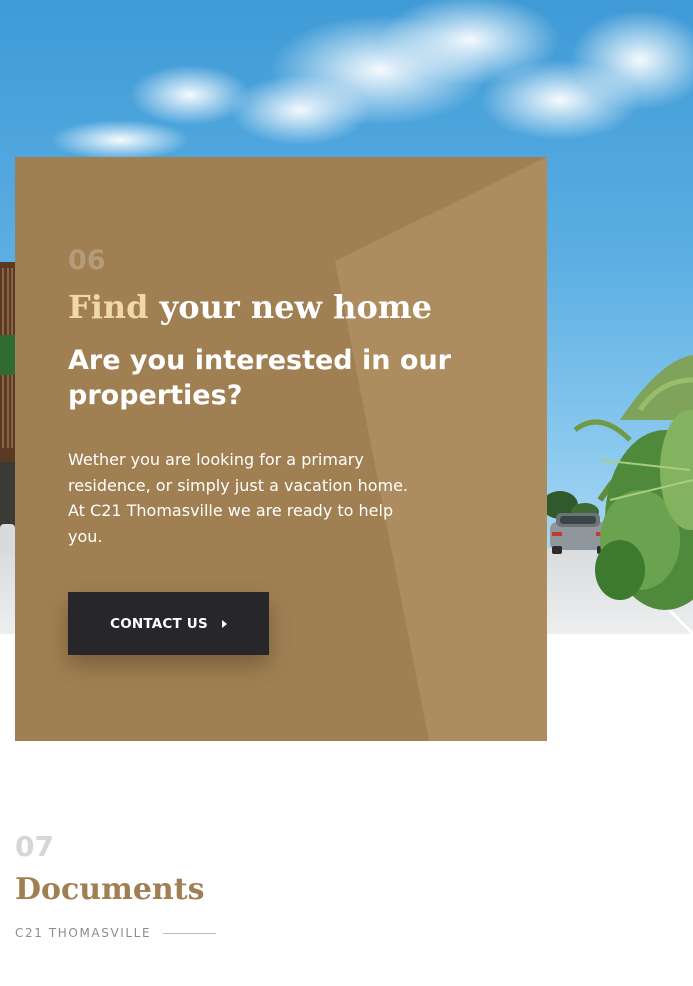 The image size is (693, 986). What do you see at coordinates (345, 933) in the screenshot?
I see `documents-subtitle-row: C21 THOMASVILLE` at bounding box center [345, 933].